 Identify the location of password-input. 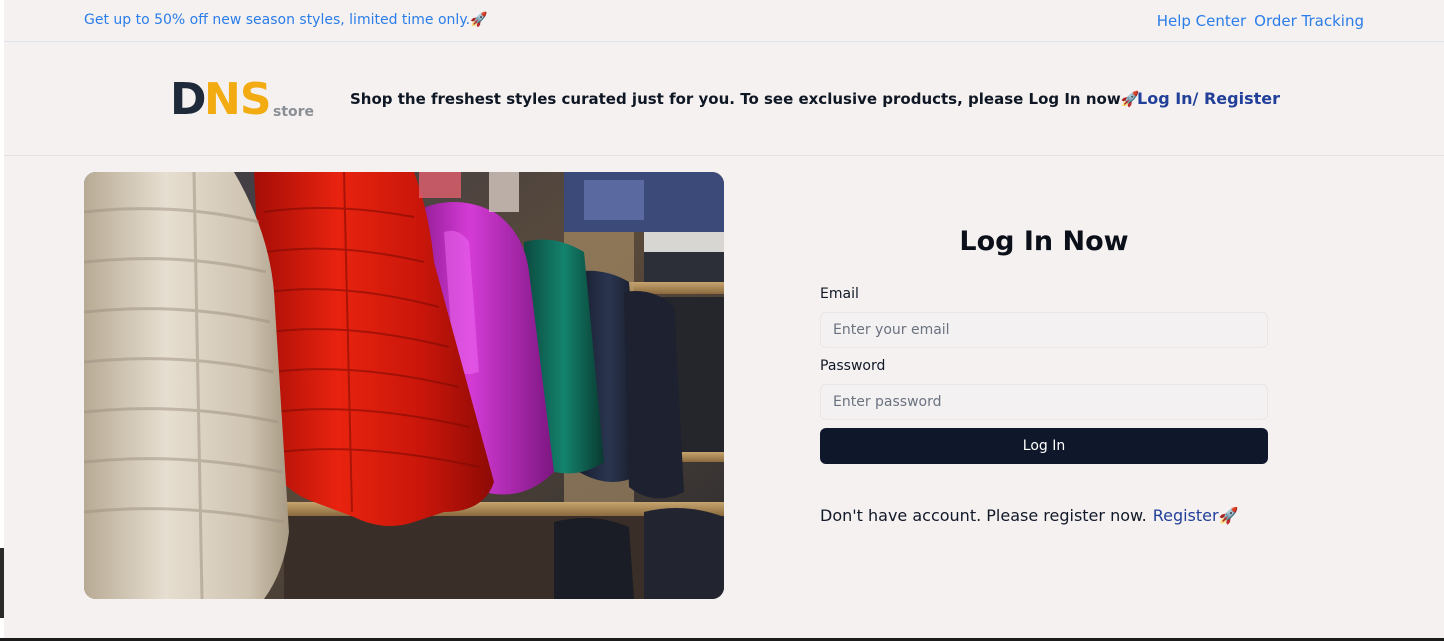
(1044, 402).